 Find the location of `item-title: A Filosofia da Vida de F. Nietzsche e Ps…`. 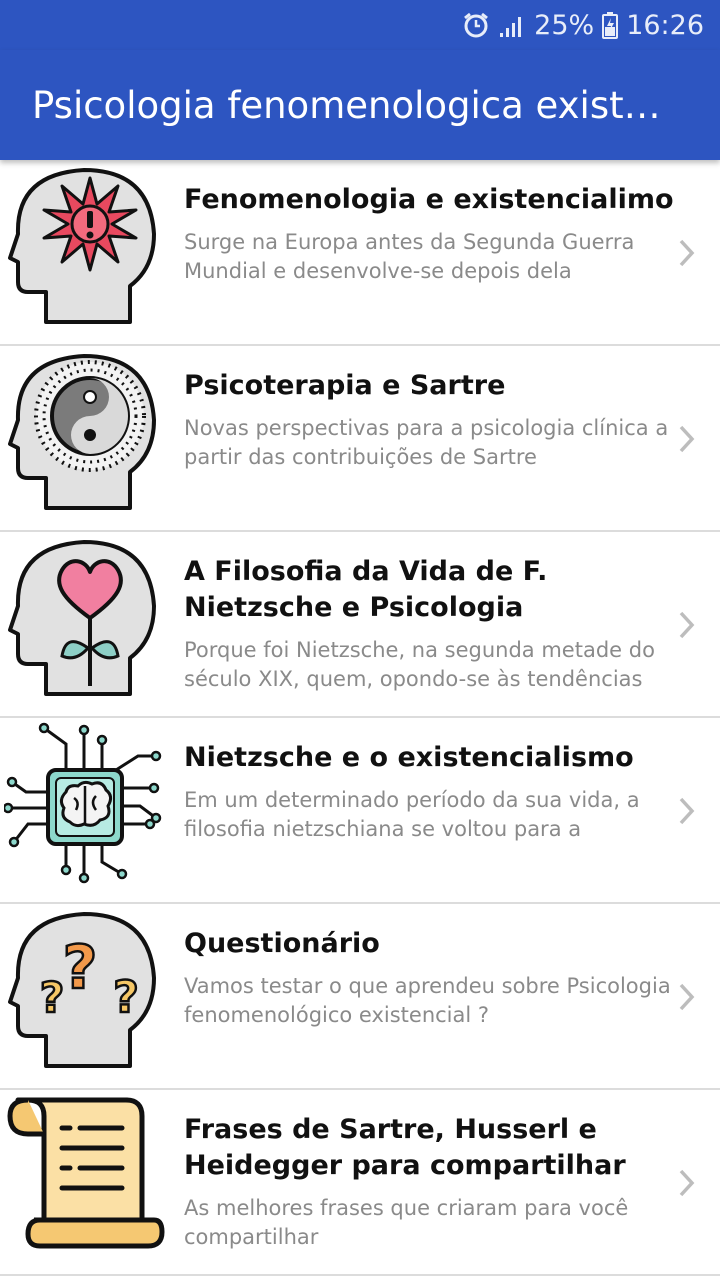

item-title: A Filosofia da Vida de F. Nietzsche e Ps… is located at coordinates (366, 589).